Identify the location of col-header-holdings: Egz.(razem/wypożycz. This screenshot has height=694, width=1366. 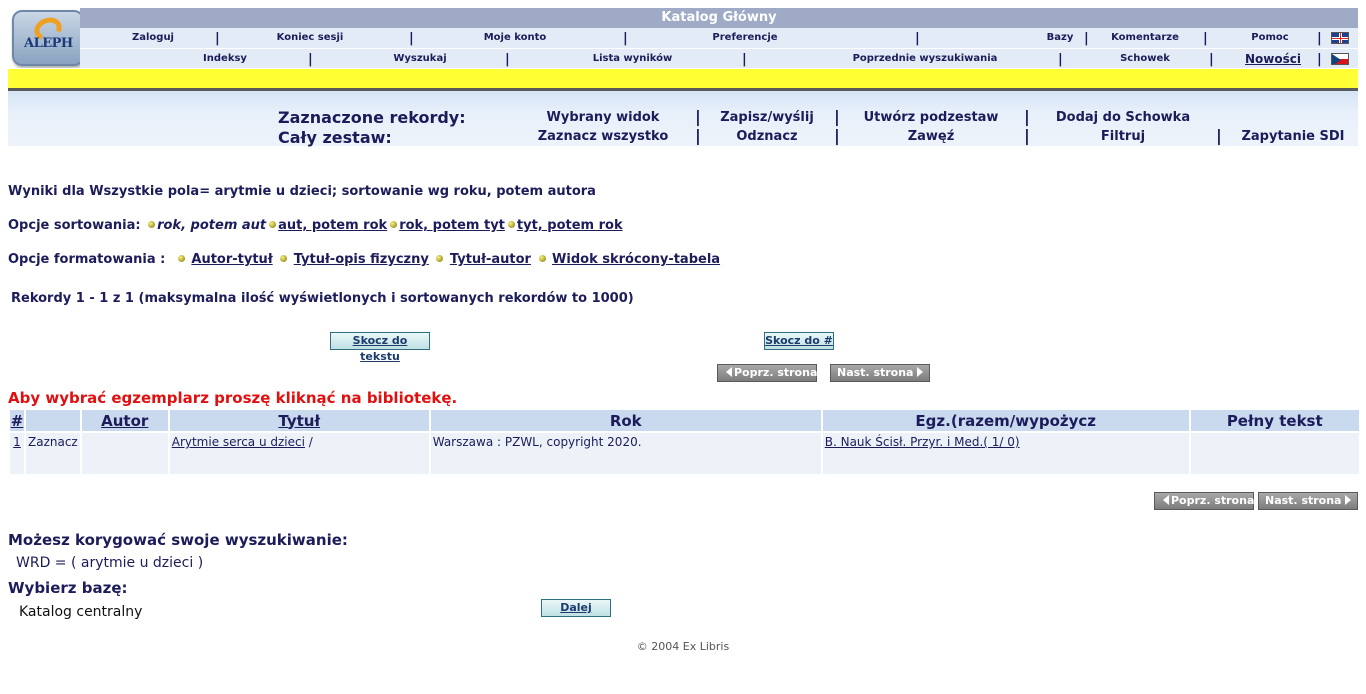
(1005, 420).